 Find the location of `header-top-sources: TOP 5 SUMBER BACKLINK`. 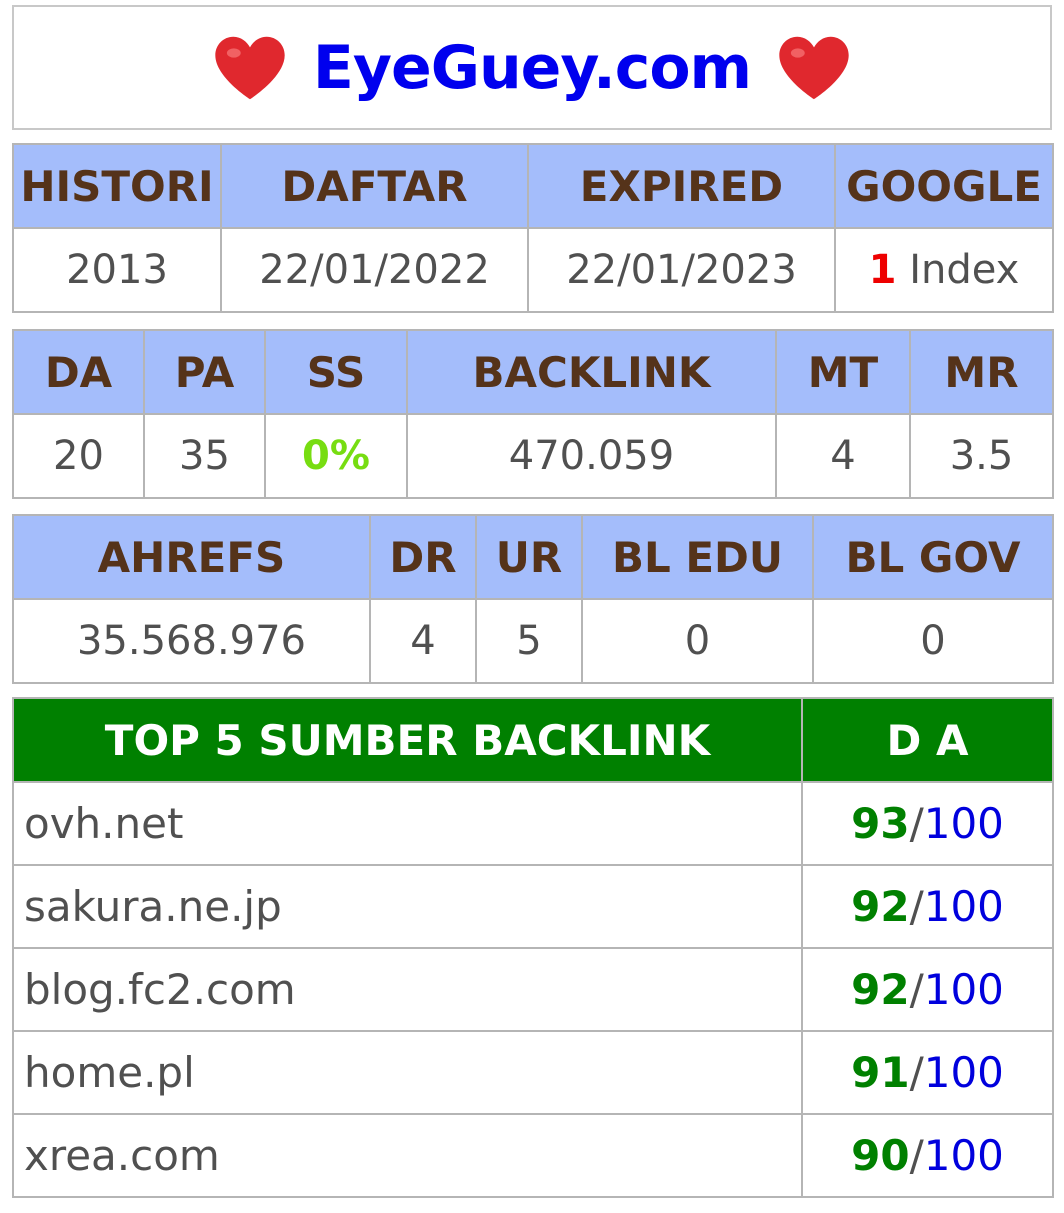

header-top-sources: TOP 5 SUMBER BACKLINK is located at coordinates (407, 740).